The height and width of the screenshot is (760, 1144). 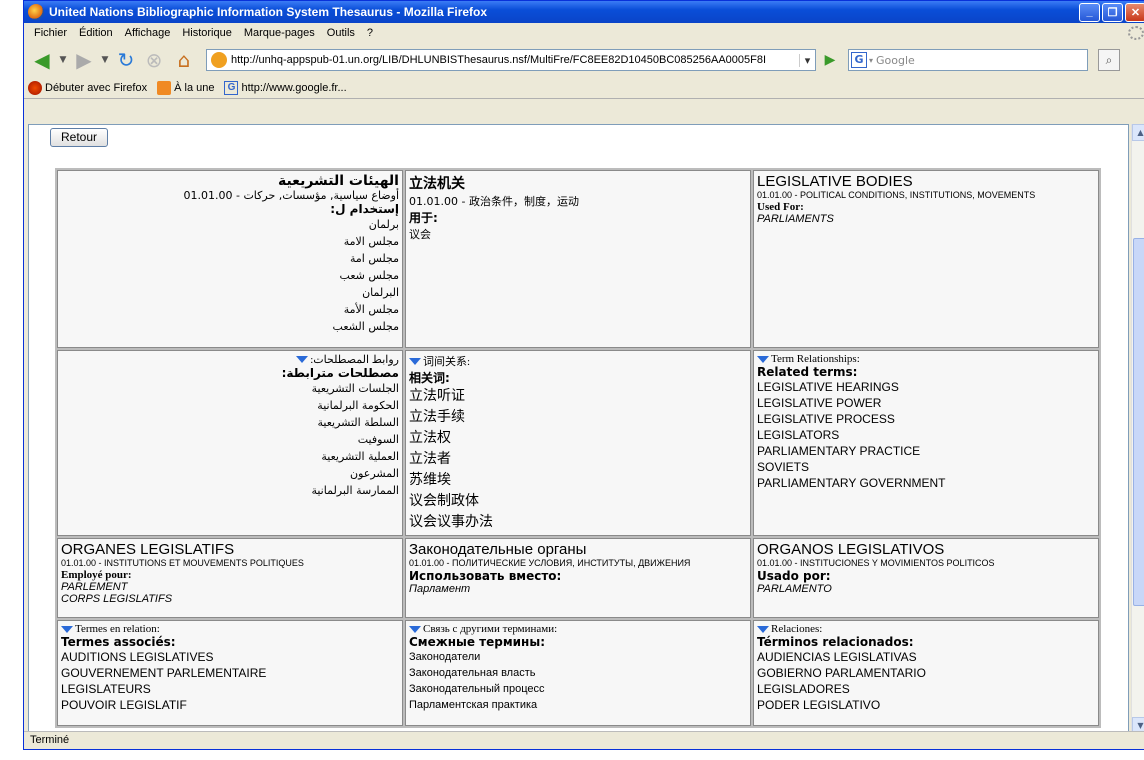 What do you see at coordinates (154, 60) in the screenshot?
I see `stop-icon: ⊗` at bounding box center [154, 60].